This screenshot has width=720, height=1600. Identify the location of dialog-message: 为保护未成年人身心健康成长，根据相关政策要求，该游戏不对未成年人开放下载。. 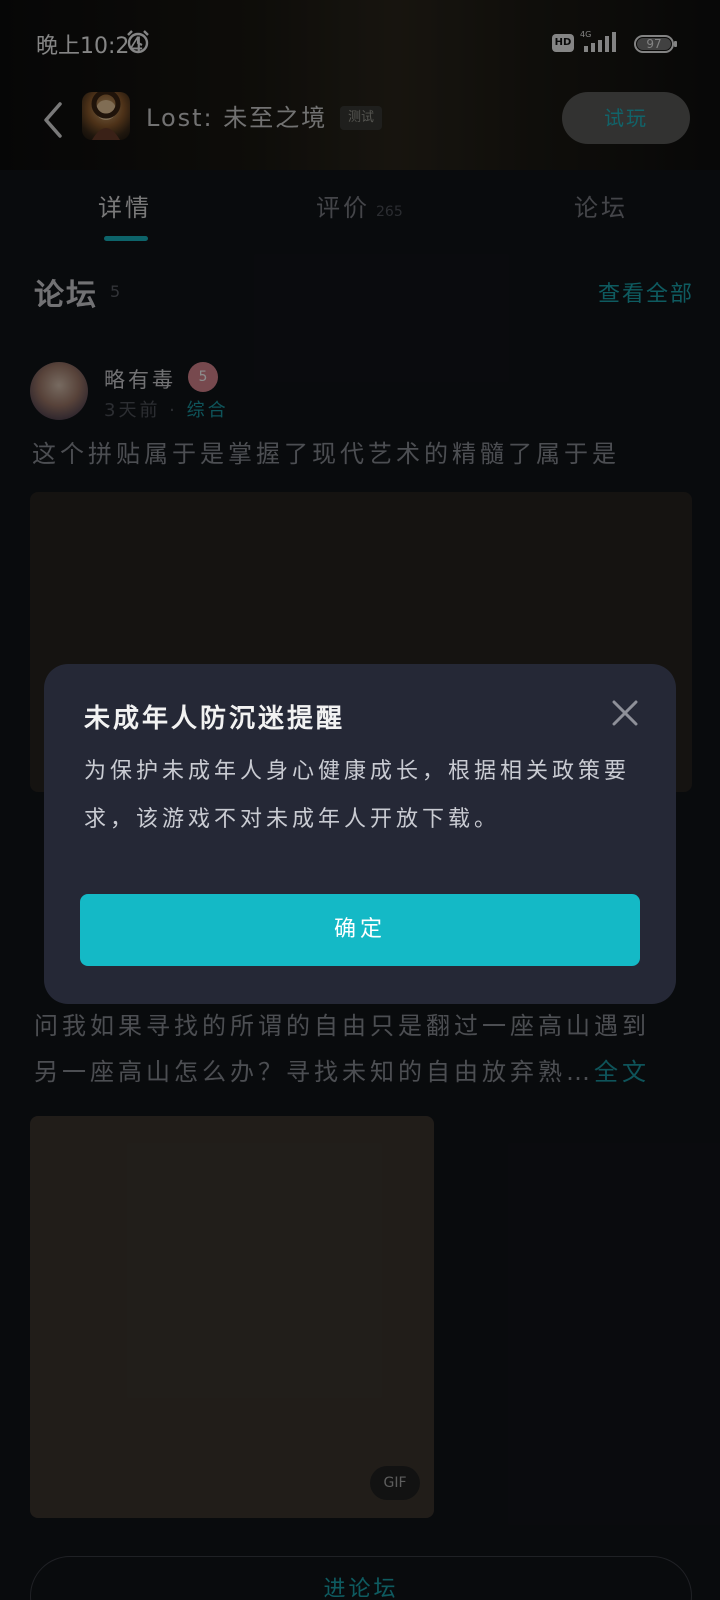
(357, 795).